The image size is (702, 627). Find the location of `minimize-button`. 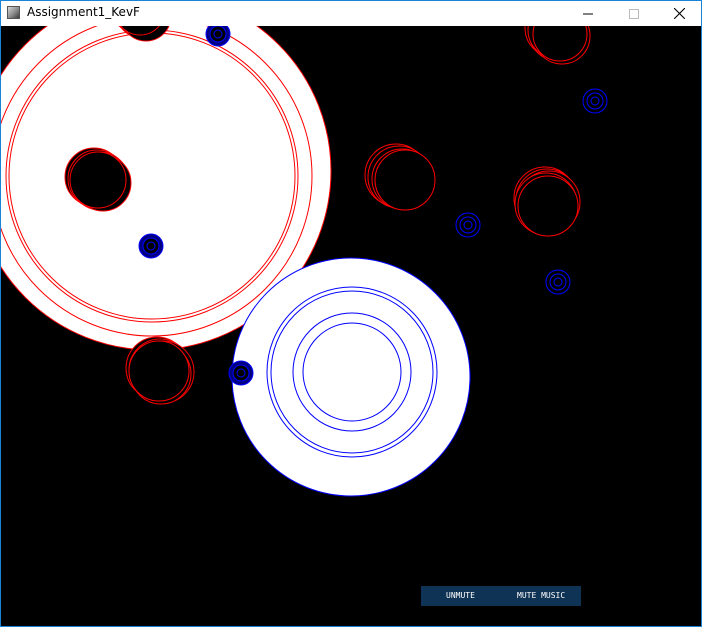

minimize-button is located at coordinates (588, 13).